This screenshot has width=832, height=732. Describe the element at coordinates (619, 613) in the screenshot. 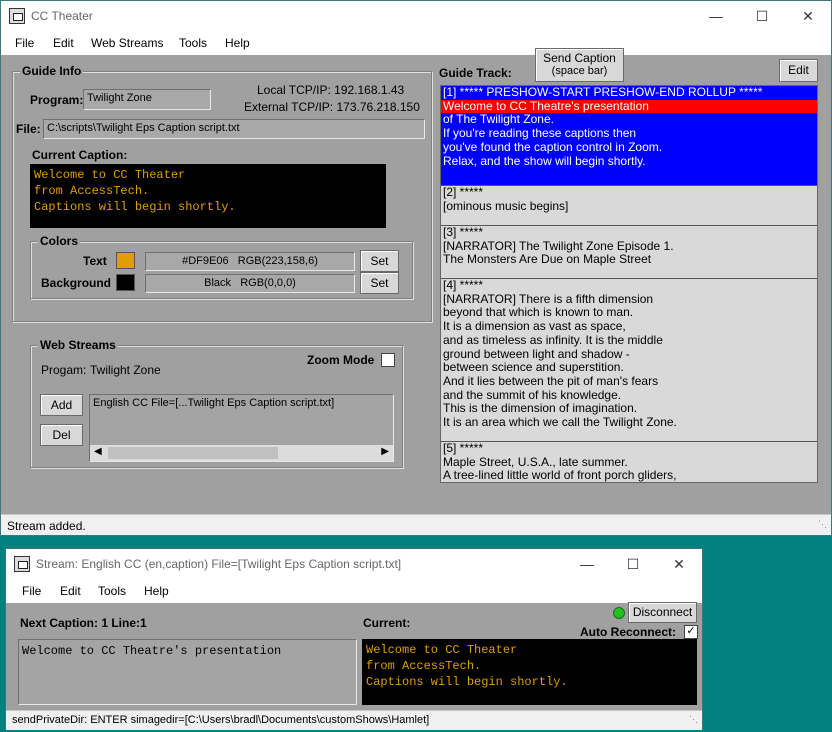

I see `connection-status-icon` at that location.